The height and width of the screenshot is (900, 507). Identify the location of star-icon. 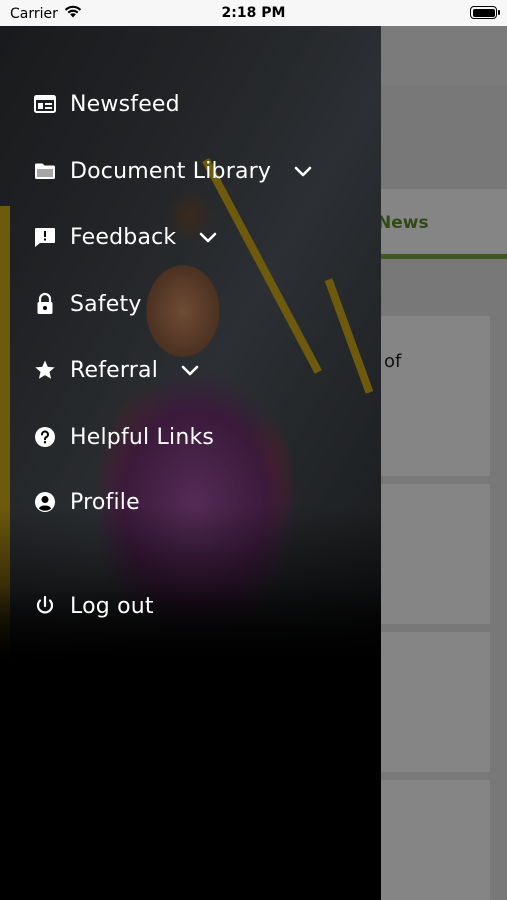
(45, 370).